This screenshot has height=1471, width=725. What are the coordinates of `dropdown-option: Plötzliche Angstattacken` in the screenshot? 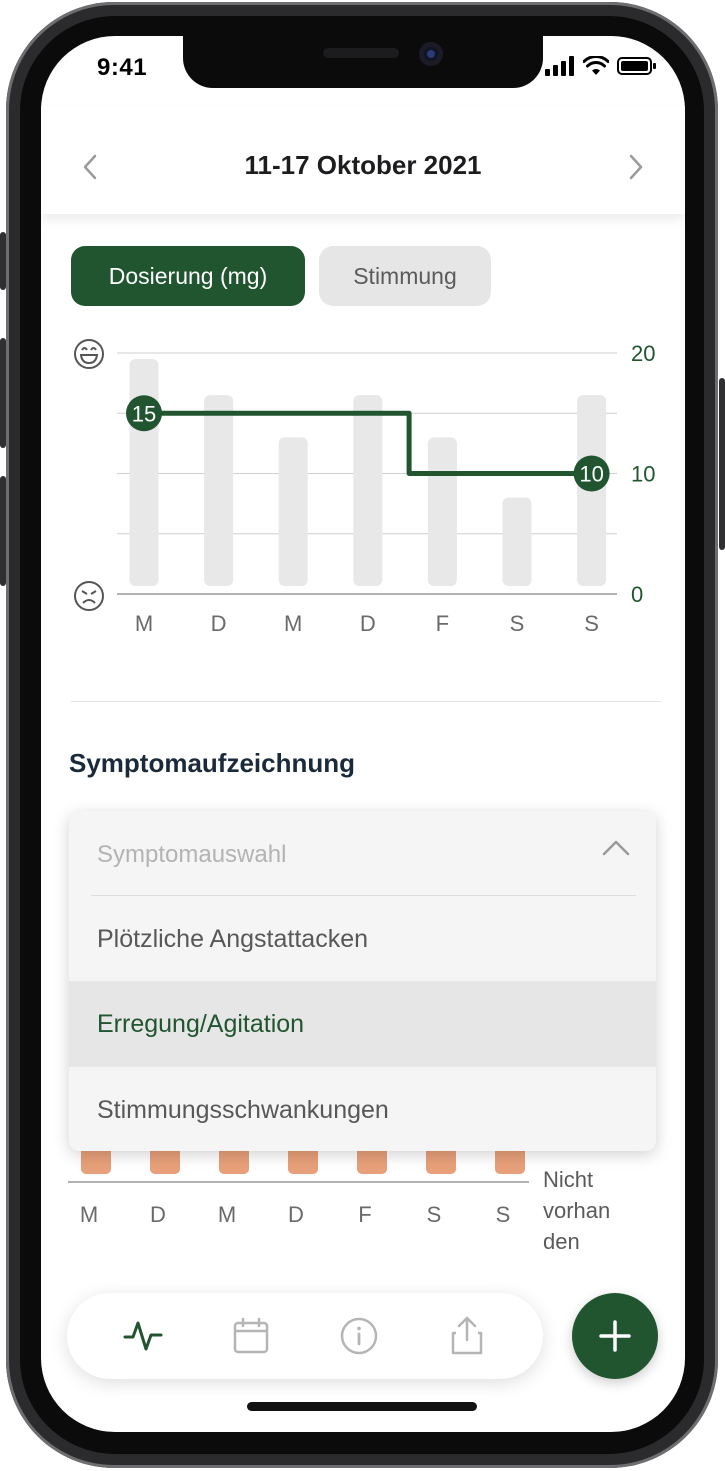 It's located at (362, 939).